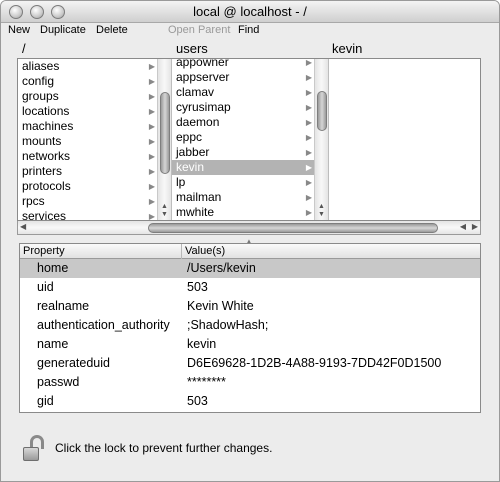  Describe the element at coordinates (250, 12) in the screenshot. I see `title-bar: local @ localhost - /` at that location.